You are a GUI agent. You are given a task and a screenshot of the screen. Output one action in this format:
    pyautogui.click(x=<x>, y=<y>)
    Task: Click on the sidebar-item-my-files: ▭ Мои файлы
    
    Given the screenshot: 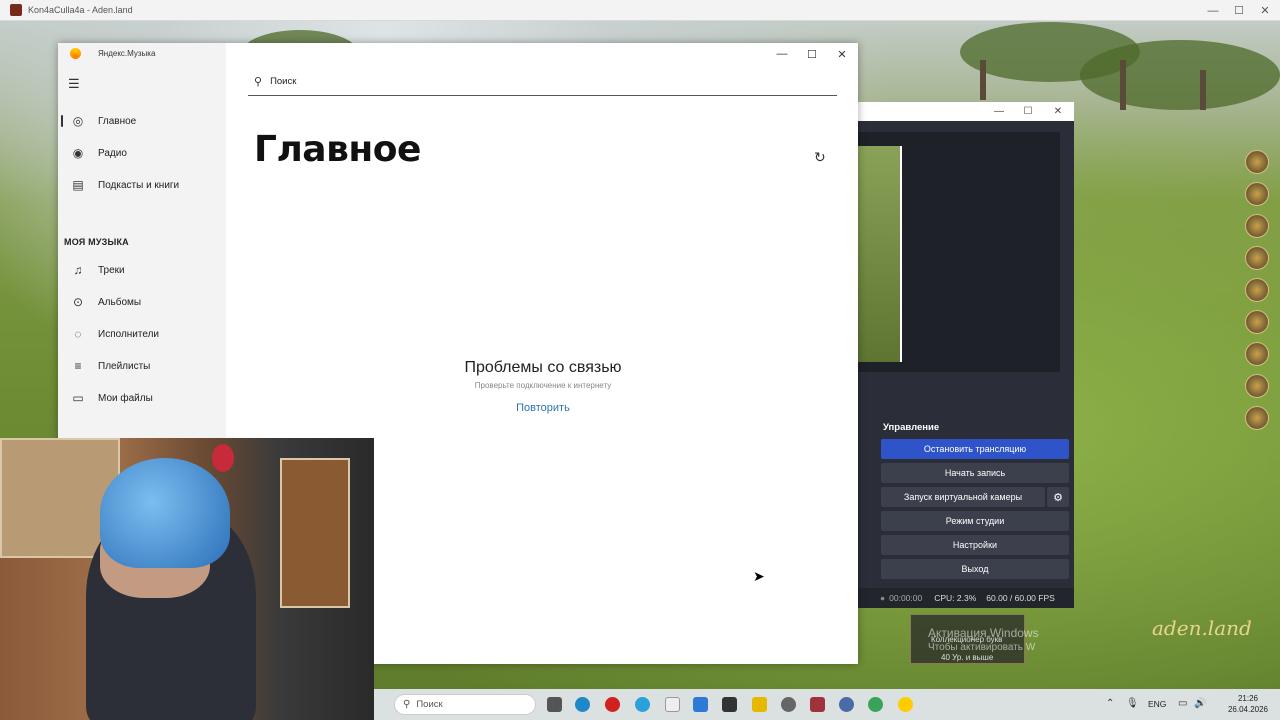 What is the action you would take?
    pyautogui.click(x=142, y=398)
    